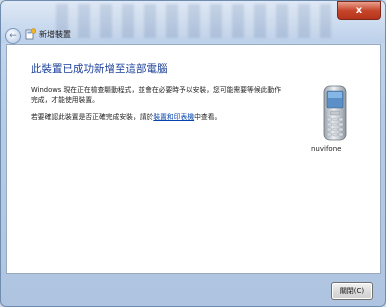  What do you see at coordinates (208, 117) in the screenshot?
I see `verify-info-suffix: 中查看。` at bounding box center [208, 117].